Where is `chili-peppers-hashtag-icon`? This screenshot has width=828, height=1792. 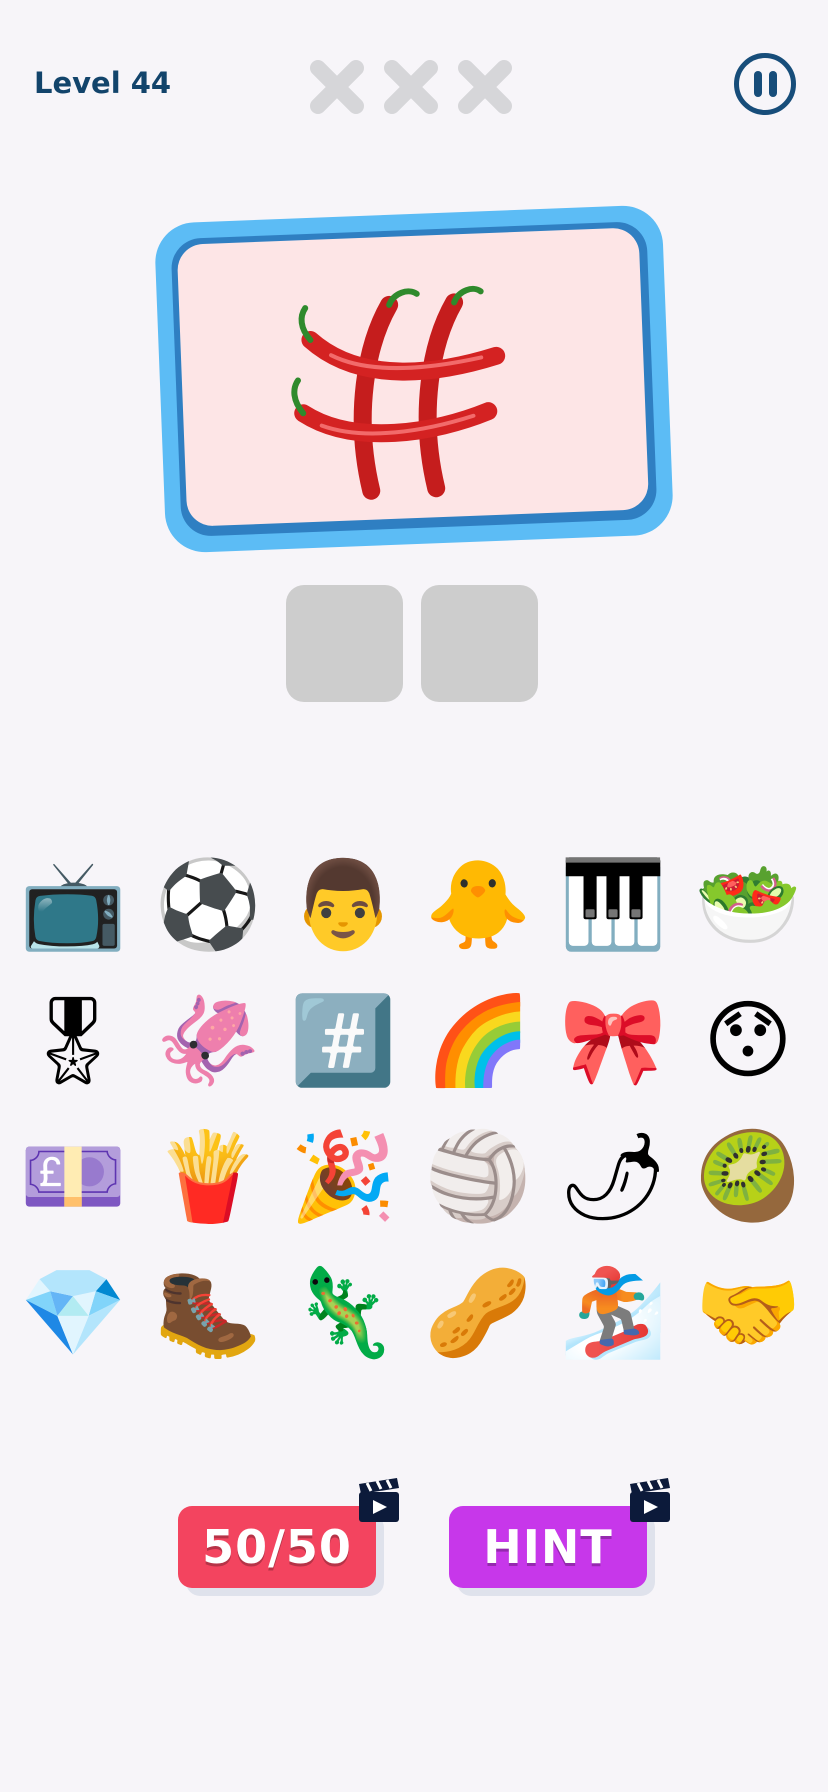
chili-peppers-hashtag-icon is located at coordinates (398, 392).